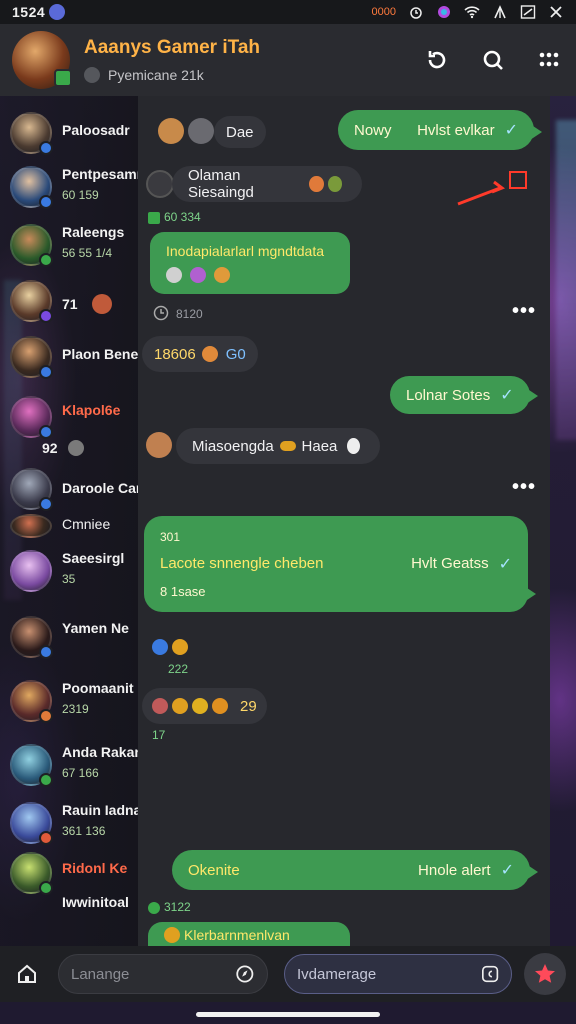 Image resolution: width=576 pixels, height=1024 pixels. I want to click on compass-icon, so click(245, 974).